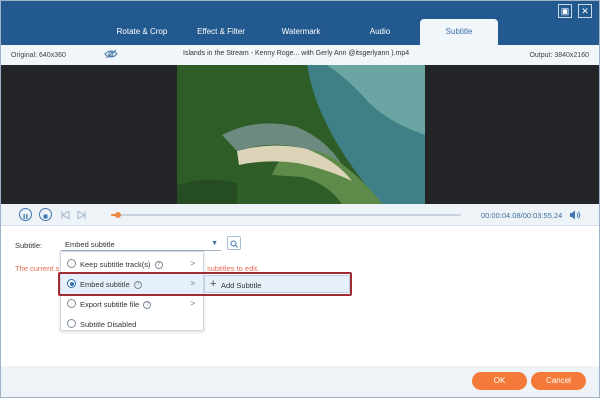 The image size is (600, 398). Describe the element at coordinates (221, 32) in the screenshot. I see `tab-effect-filter: Effect & Filter` at that location.